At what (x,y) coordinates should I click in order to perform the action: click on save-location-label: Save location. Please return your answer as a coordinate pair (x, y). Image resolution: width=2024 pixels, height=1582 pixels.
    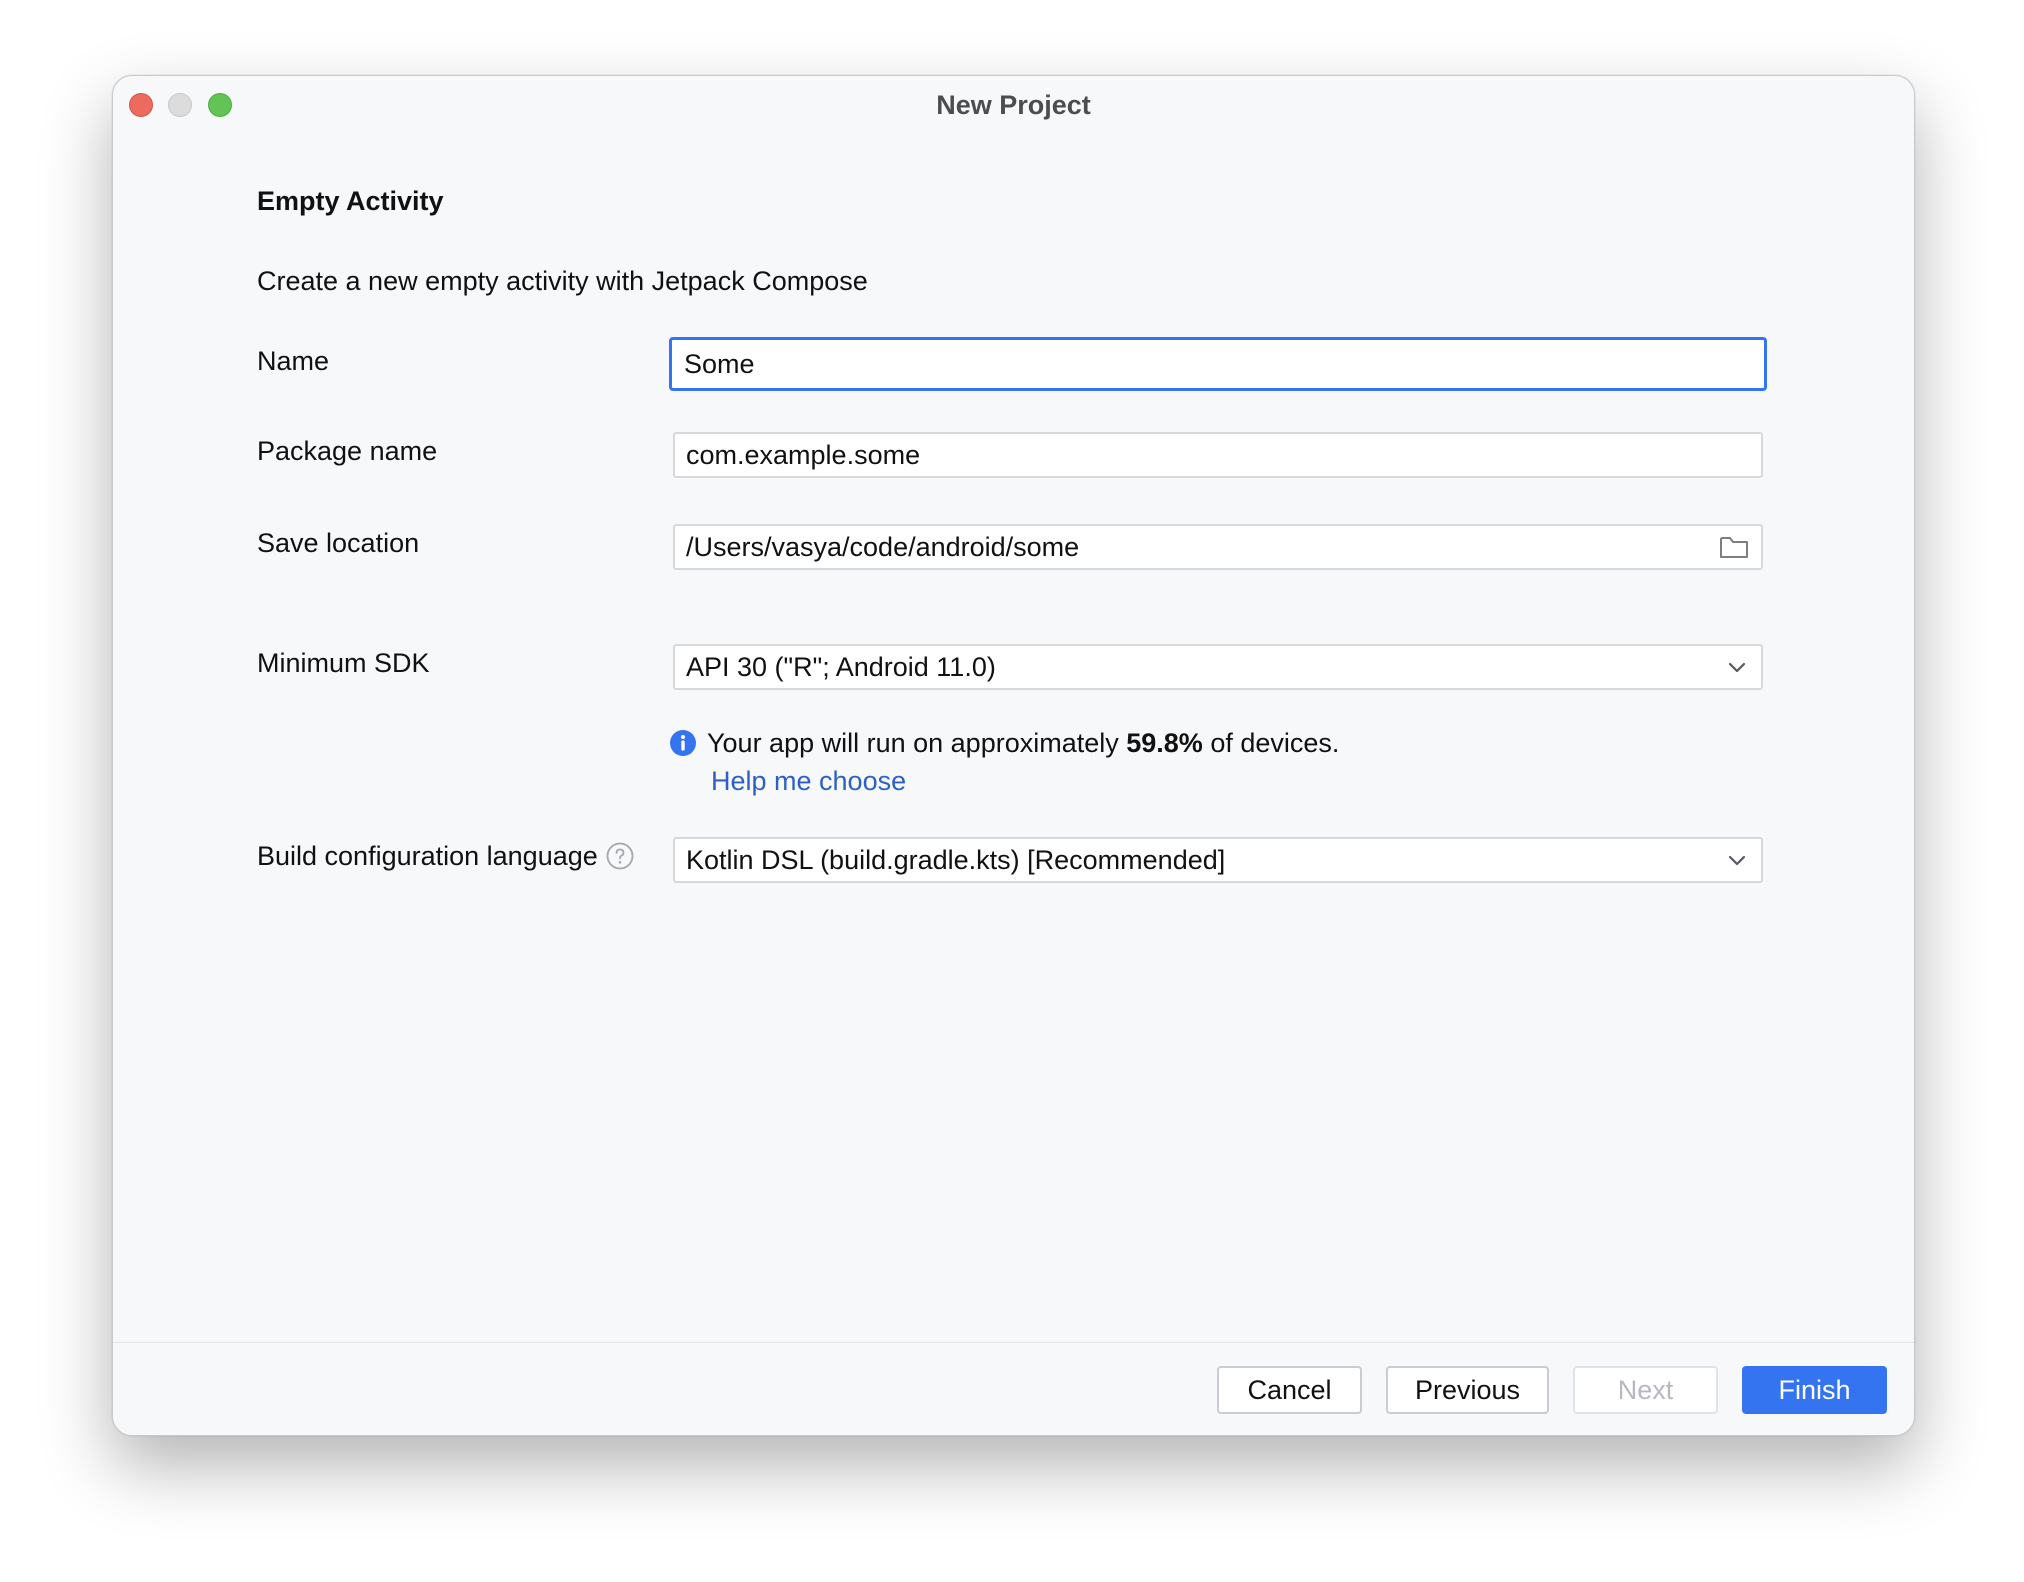
    Looking at the image, I should click on (338, 543).